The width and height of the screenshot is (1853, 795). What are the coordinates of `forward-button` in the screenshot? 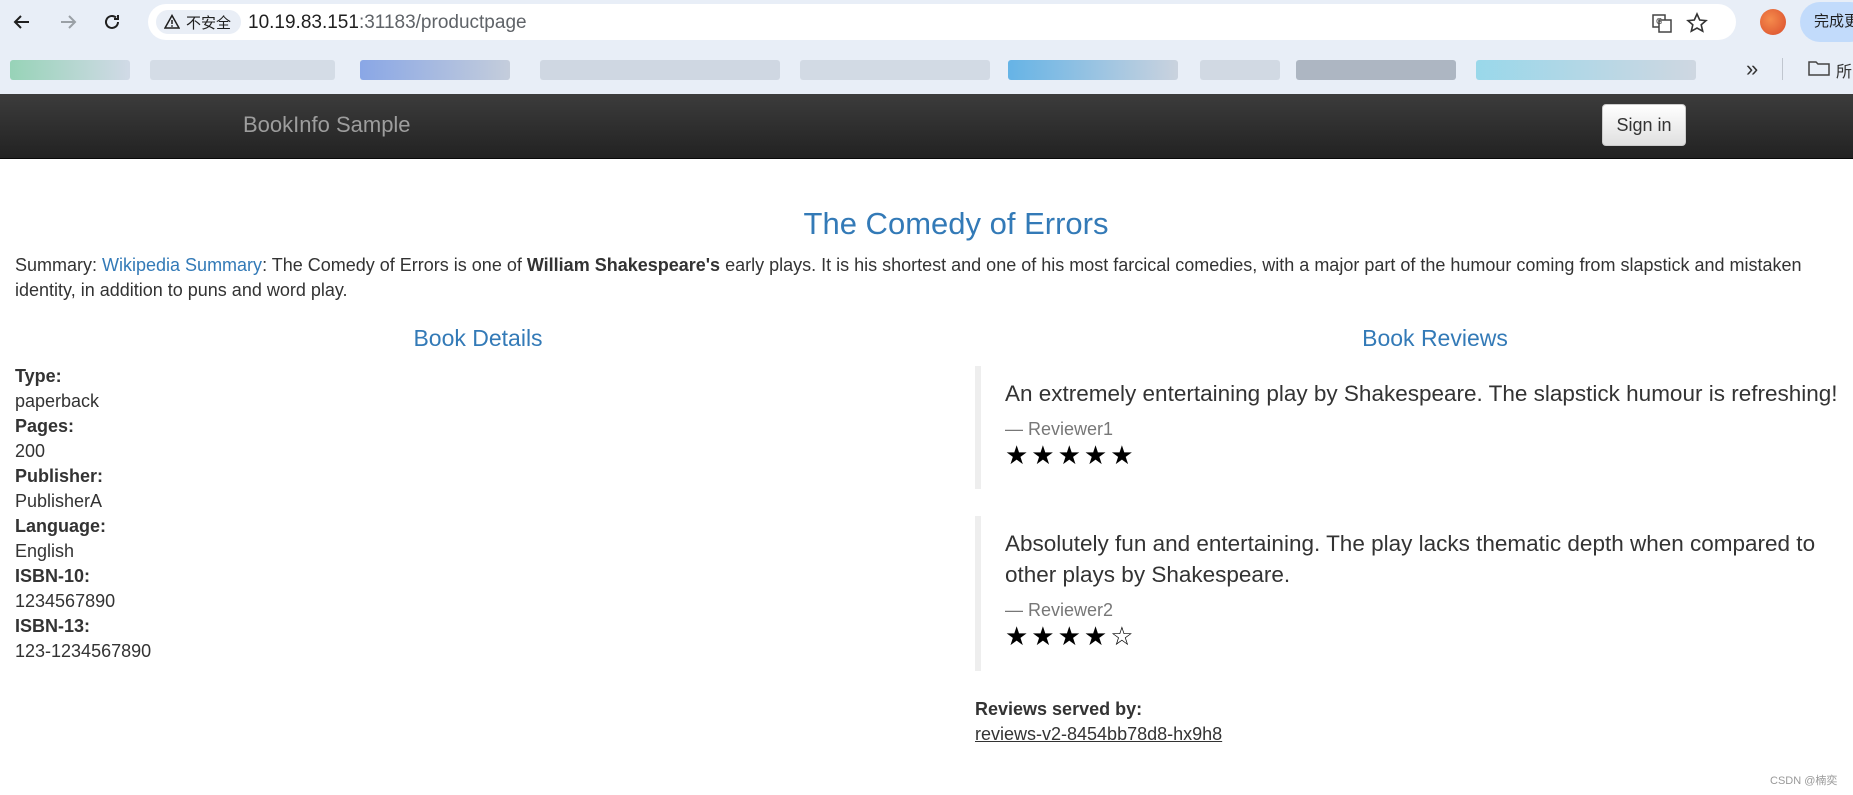 It's located at (68, 22).